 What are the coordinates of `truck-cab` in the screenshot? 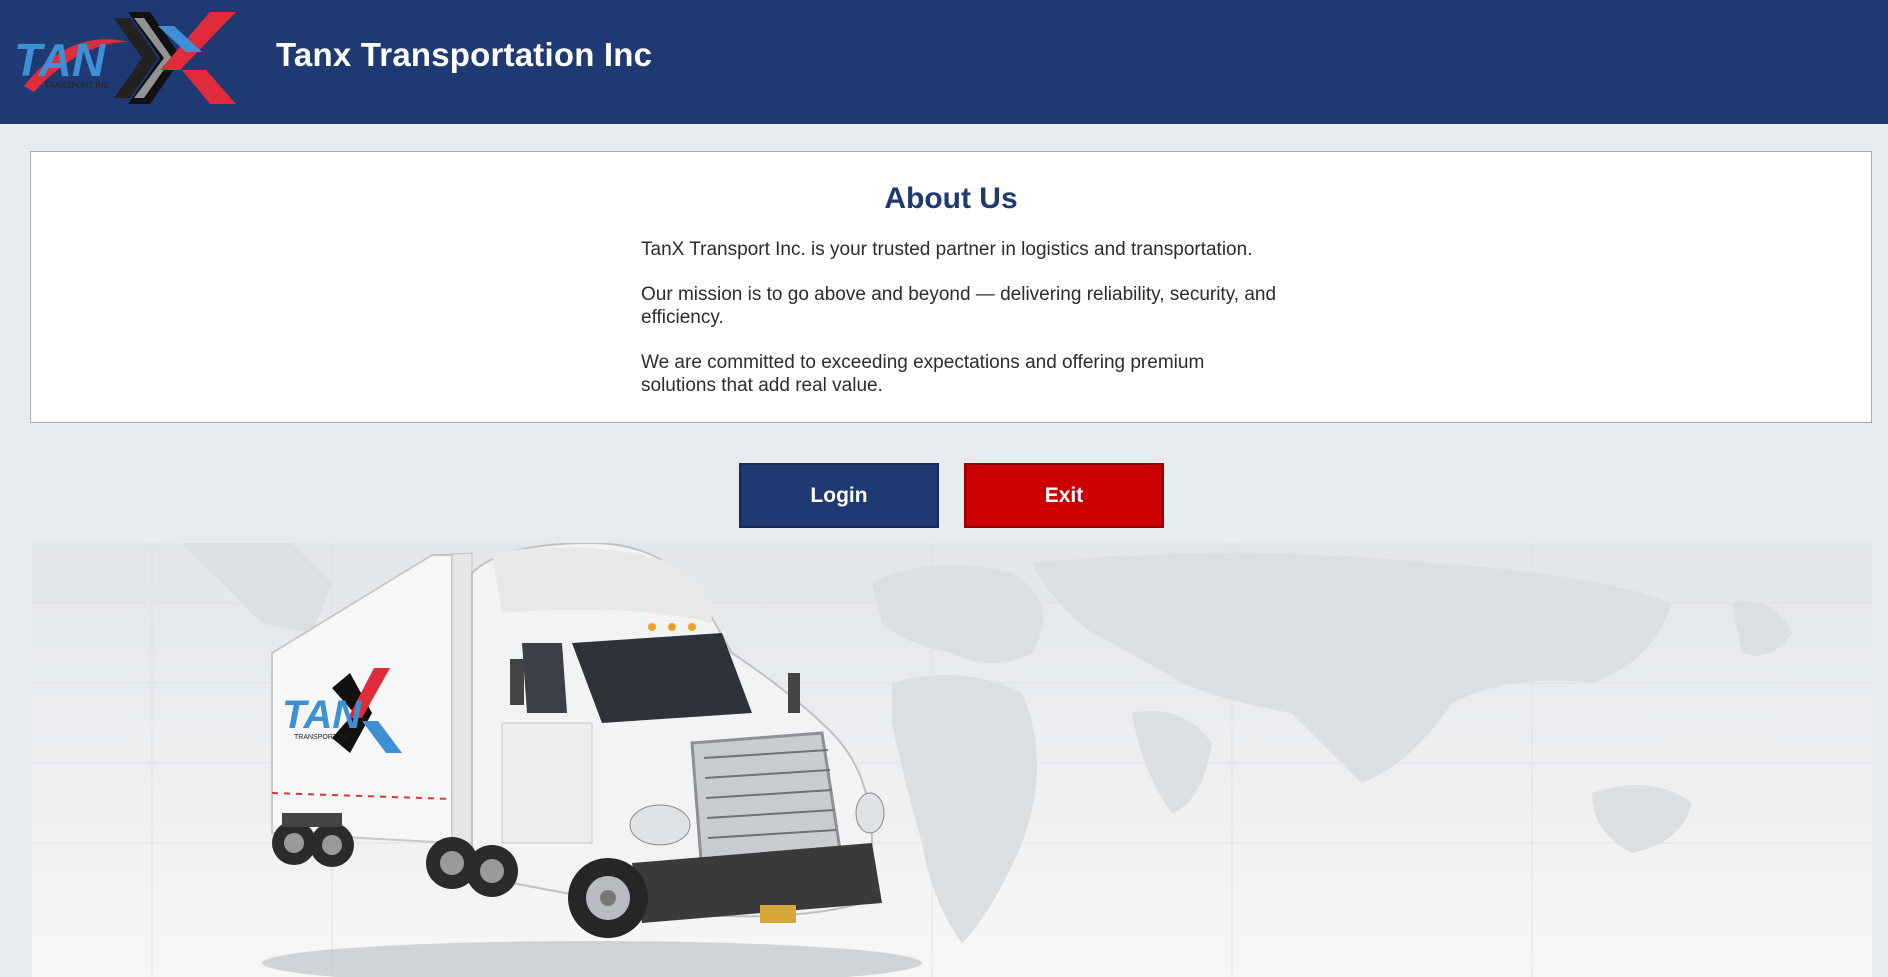 It's located at (655, 740).